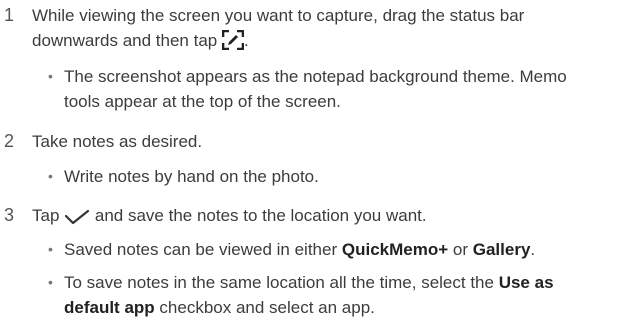  I want to click on step-number: 2, so click(9, 141).